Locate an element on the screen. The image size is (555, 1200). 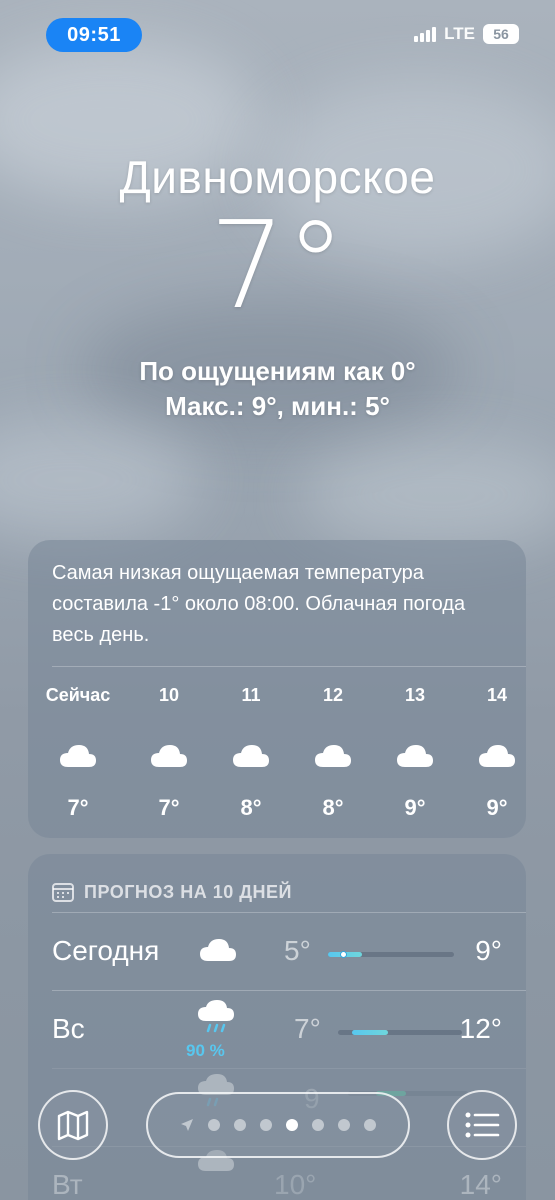
hour-label: Сейчас is located at coordinates (78, 695).